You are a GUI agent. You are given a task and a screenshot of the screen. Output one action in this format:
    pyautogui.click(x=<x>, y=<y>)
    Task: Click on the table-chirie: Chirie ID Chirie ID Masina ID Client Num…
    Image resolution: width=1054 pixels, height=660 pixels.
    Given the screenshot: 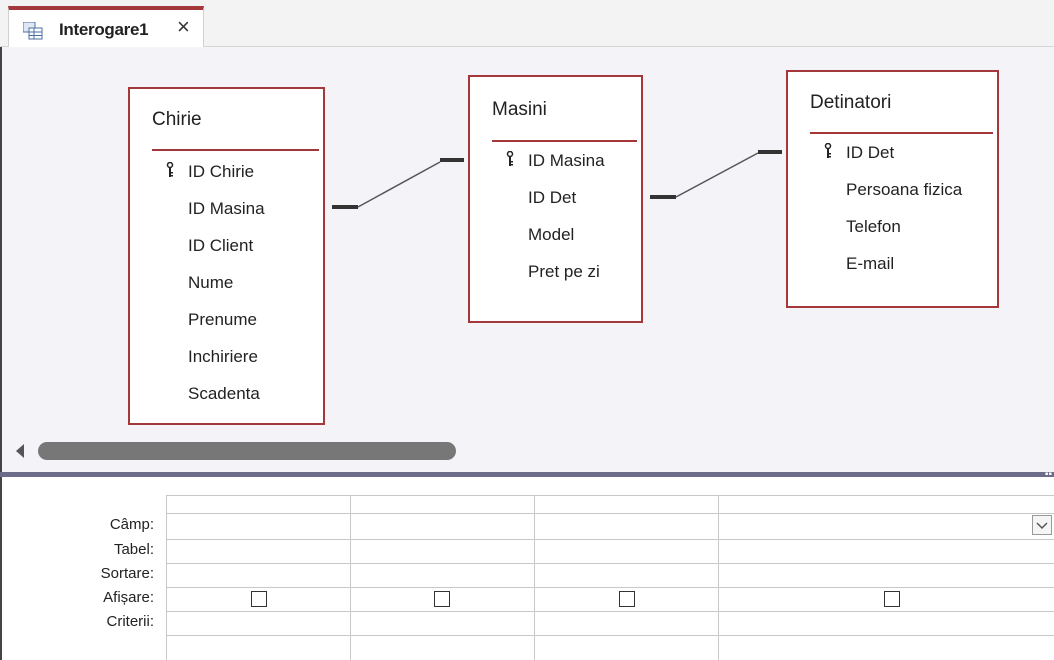 What is the action you would take?
    pyautogui.click(x=226, y=256)
    